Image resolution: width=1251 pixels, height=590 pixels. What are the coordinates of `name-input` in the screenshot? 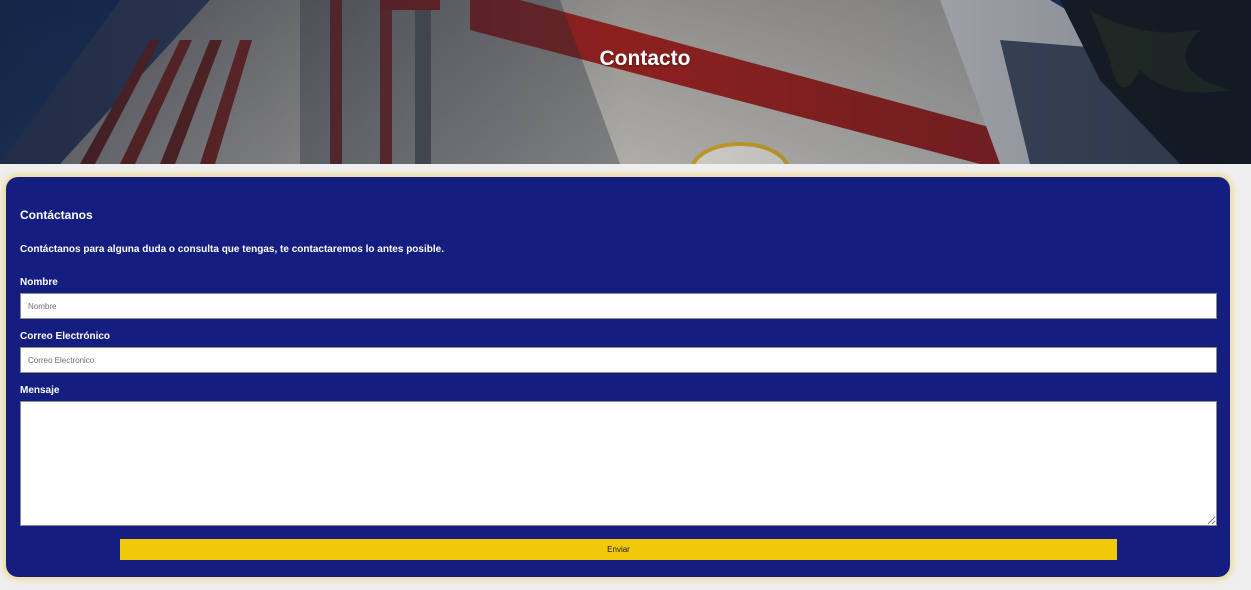 It's located at (618, 306).